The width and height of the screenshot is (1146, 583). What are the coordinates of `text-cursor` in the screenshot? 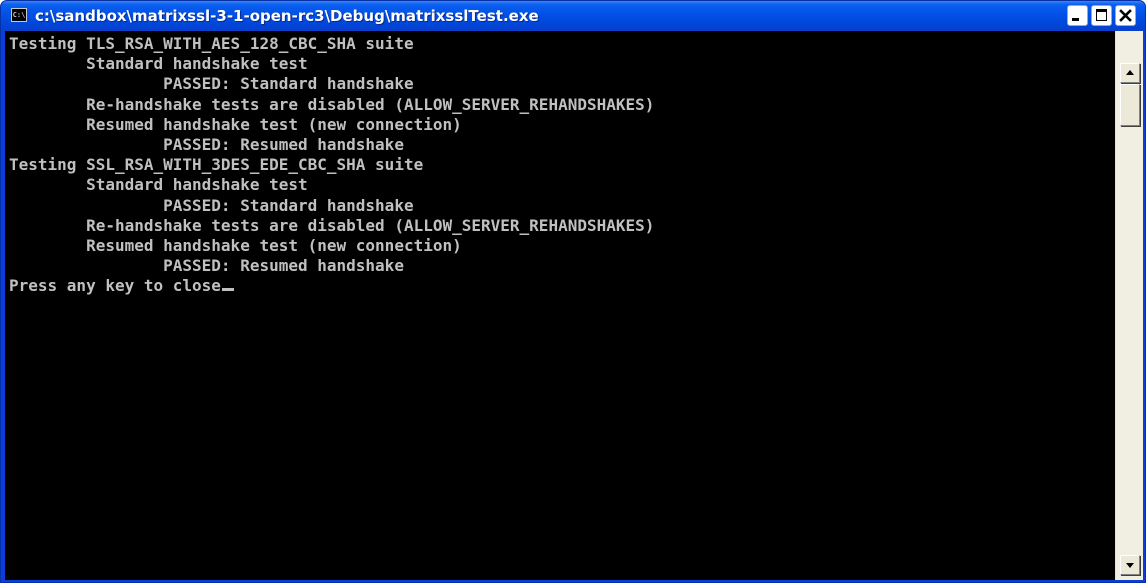 It's located at (227, 290).